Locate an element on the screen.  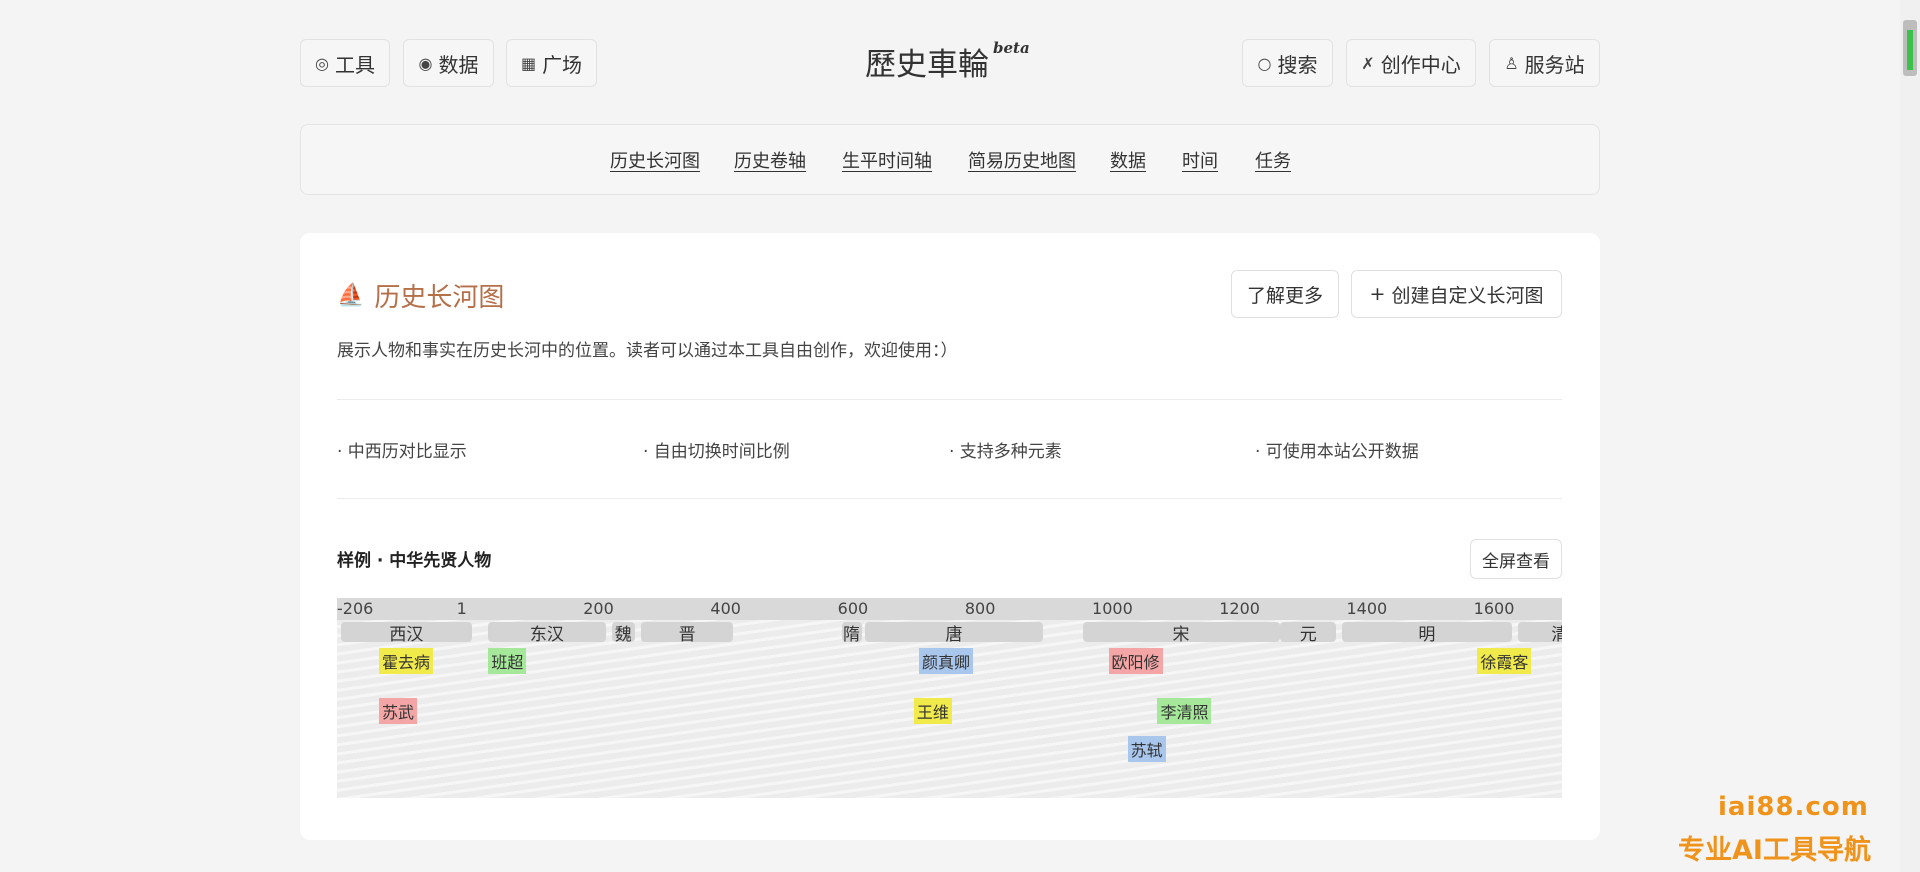
year-tick: 800 is located at coordinates (980, 608).